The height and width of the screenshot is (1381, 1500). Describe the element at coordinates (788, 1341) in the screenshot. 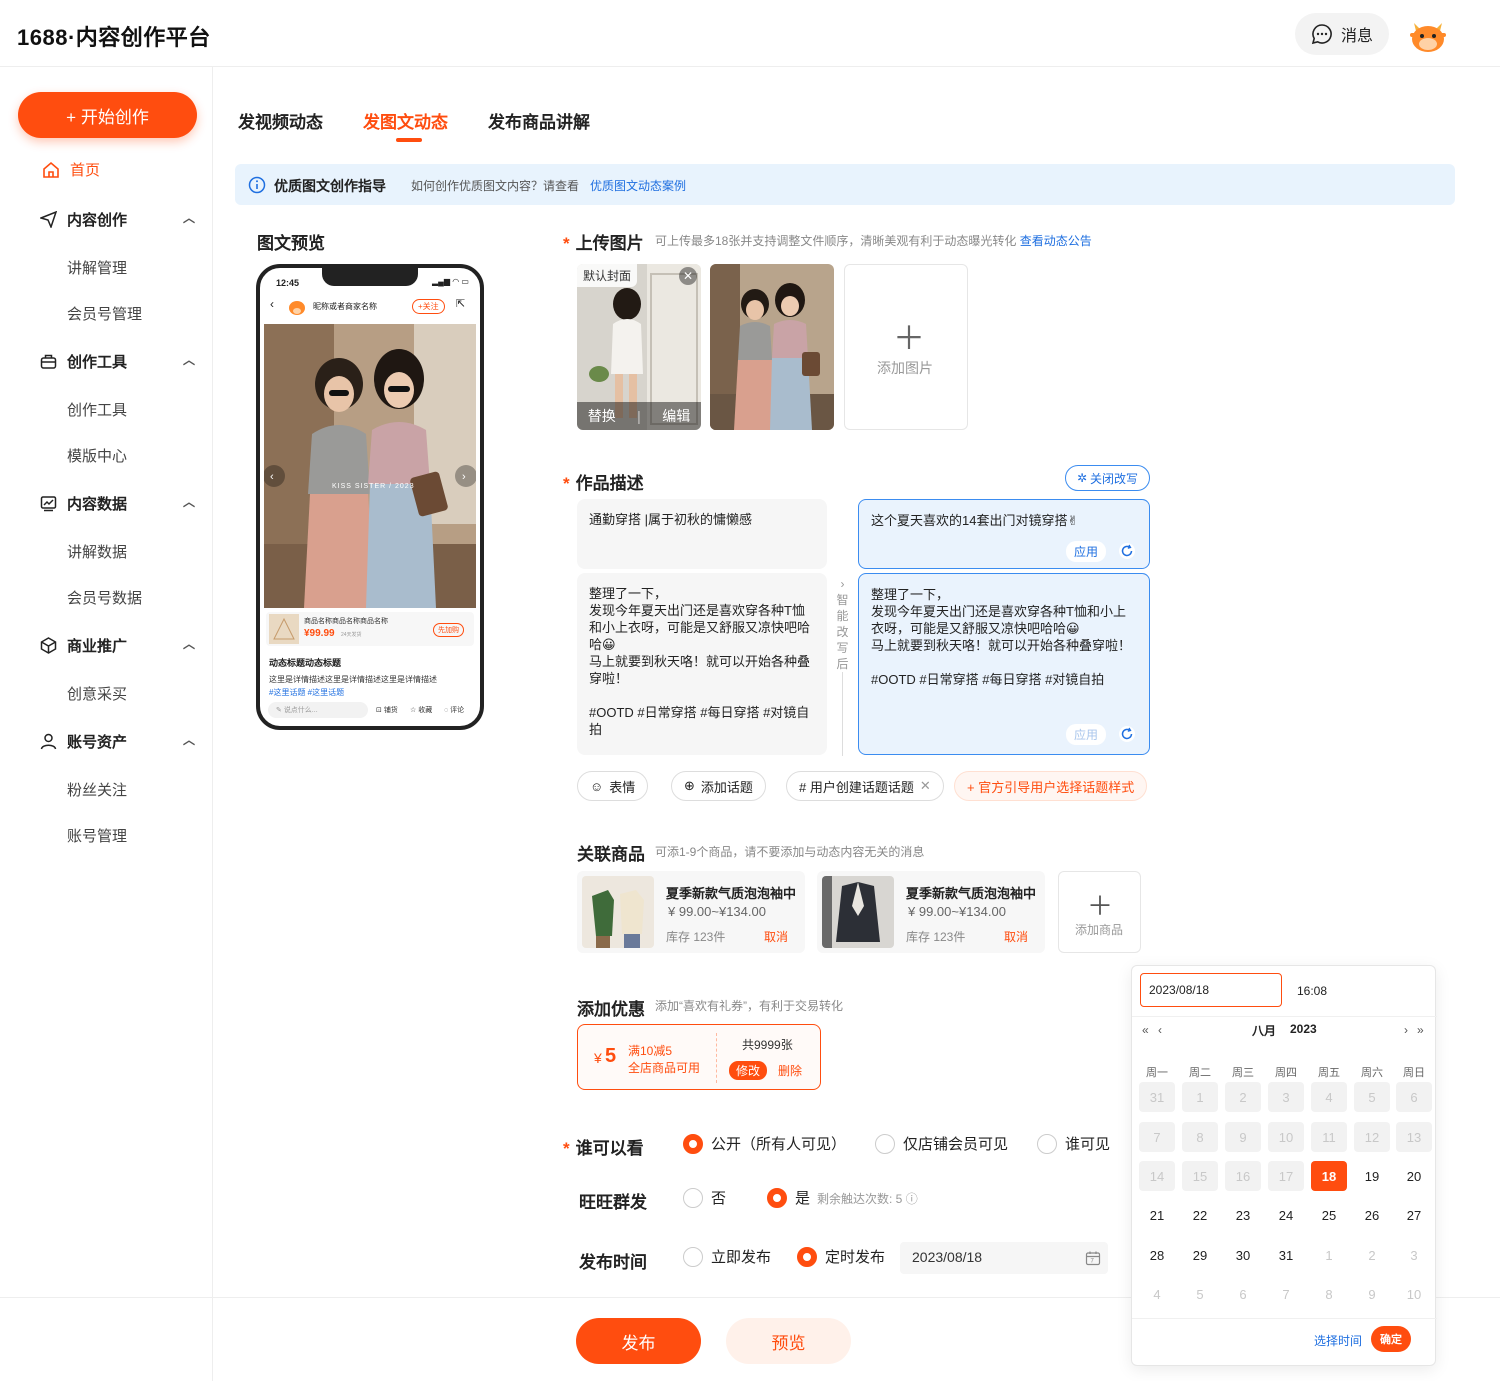

I see `preview-button: 预览` at that location.